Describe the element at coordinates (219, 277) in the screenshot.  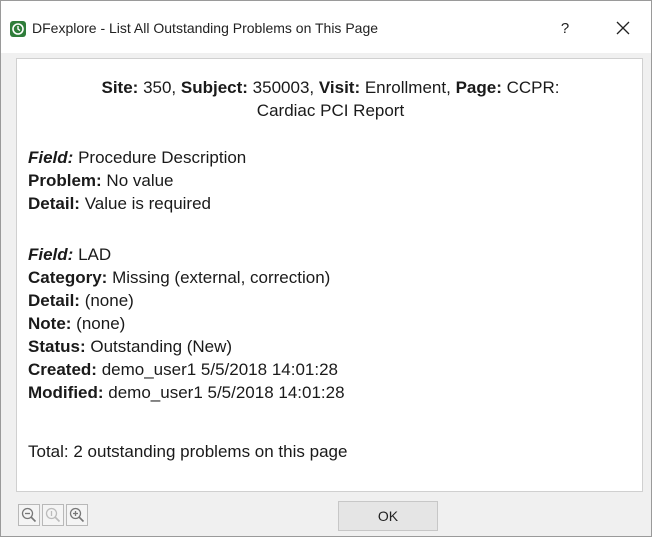
I see `category-value: Missing (external, correction)` at that location.